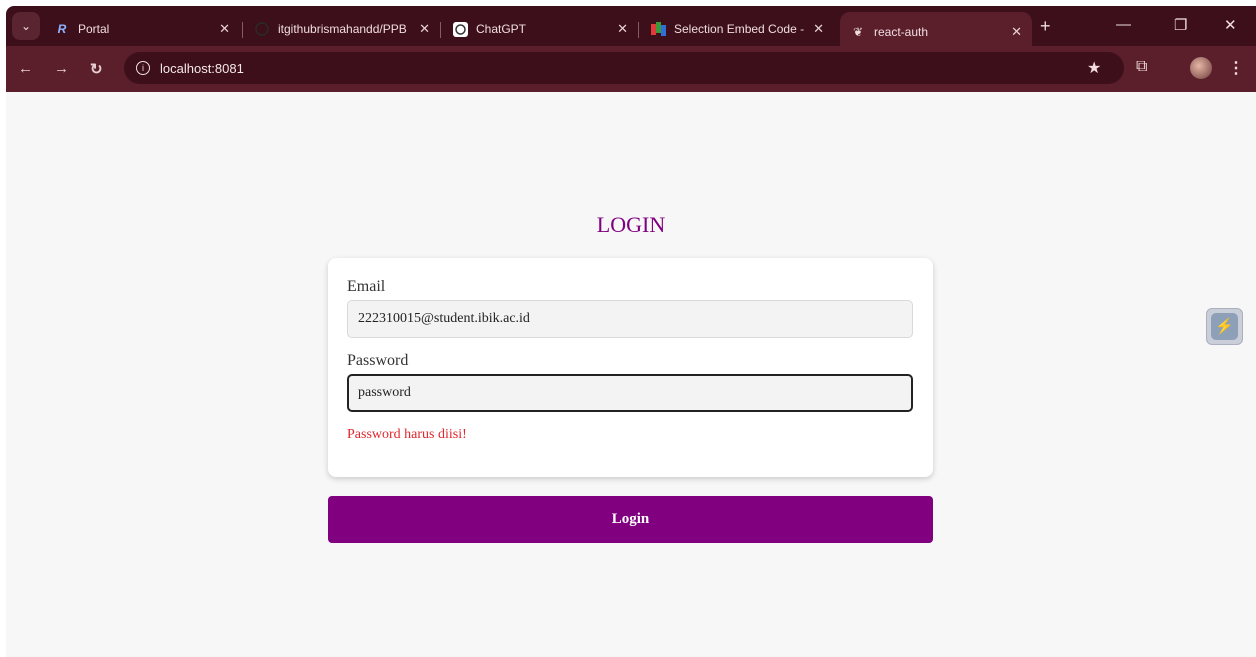 The height and width of the screenshot is (657, 1256). What do you see at coordinates (624, 68) in the screenshot?
I see `address-bar: i localhost:8081` at bounding box center [624, 68].